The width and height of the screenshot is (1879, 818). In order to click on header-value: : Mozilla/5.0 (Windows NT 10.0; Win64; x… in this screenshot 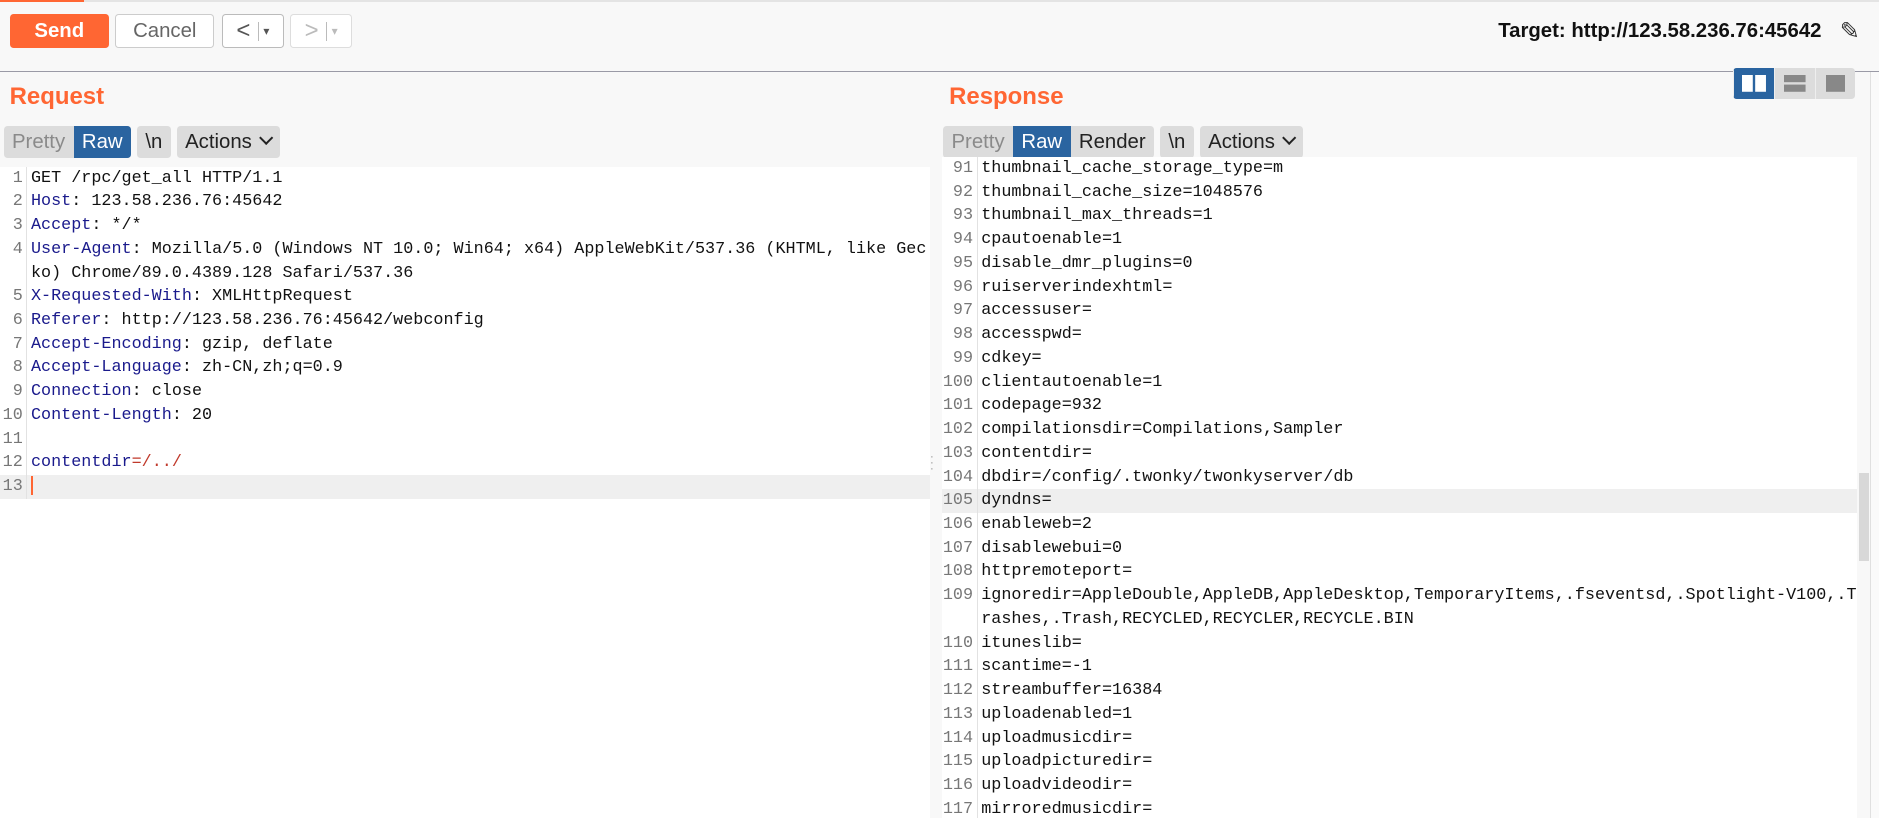, I will do `click(478, 261)`.